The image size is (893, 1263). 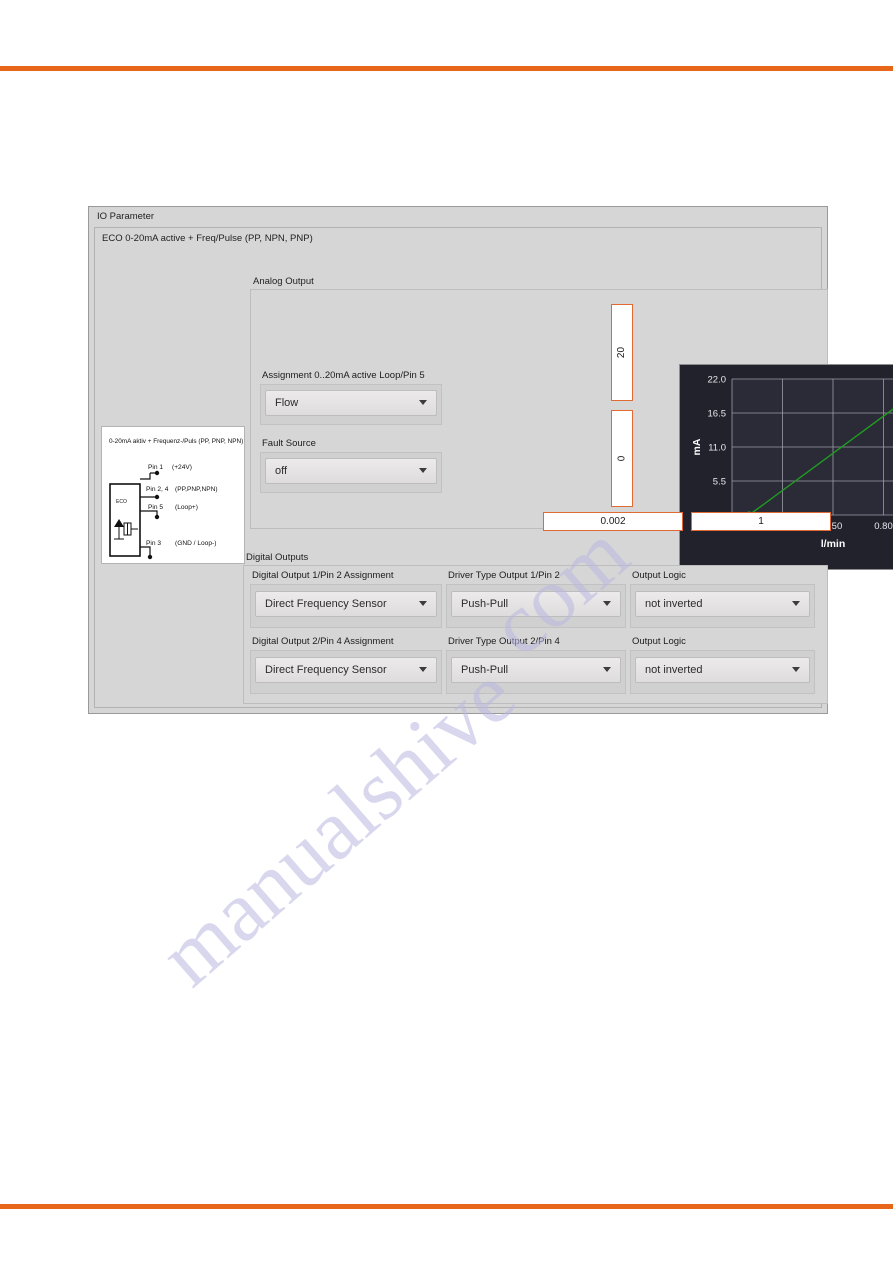 I want to click on output-logic-1-label: Output Logic, so click(x=659, y=575).